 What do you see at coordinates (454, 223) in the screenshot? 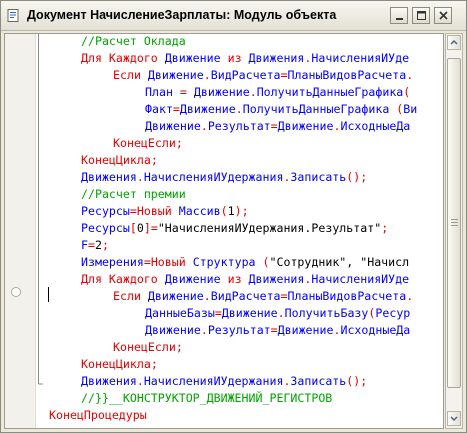
I see `scroll-thumb` at bounding box center [454, 223].